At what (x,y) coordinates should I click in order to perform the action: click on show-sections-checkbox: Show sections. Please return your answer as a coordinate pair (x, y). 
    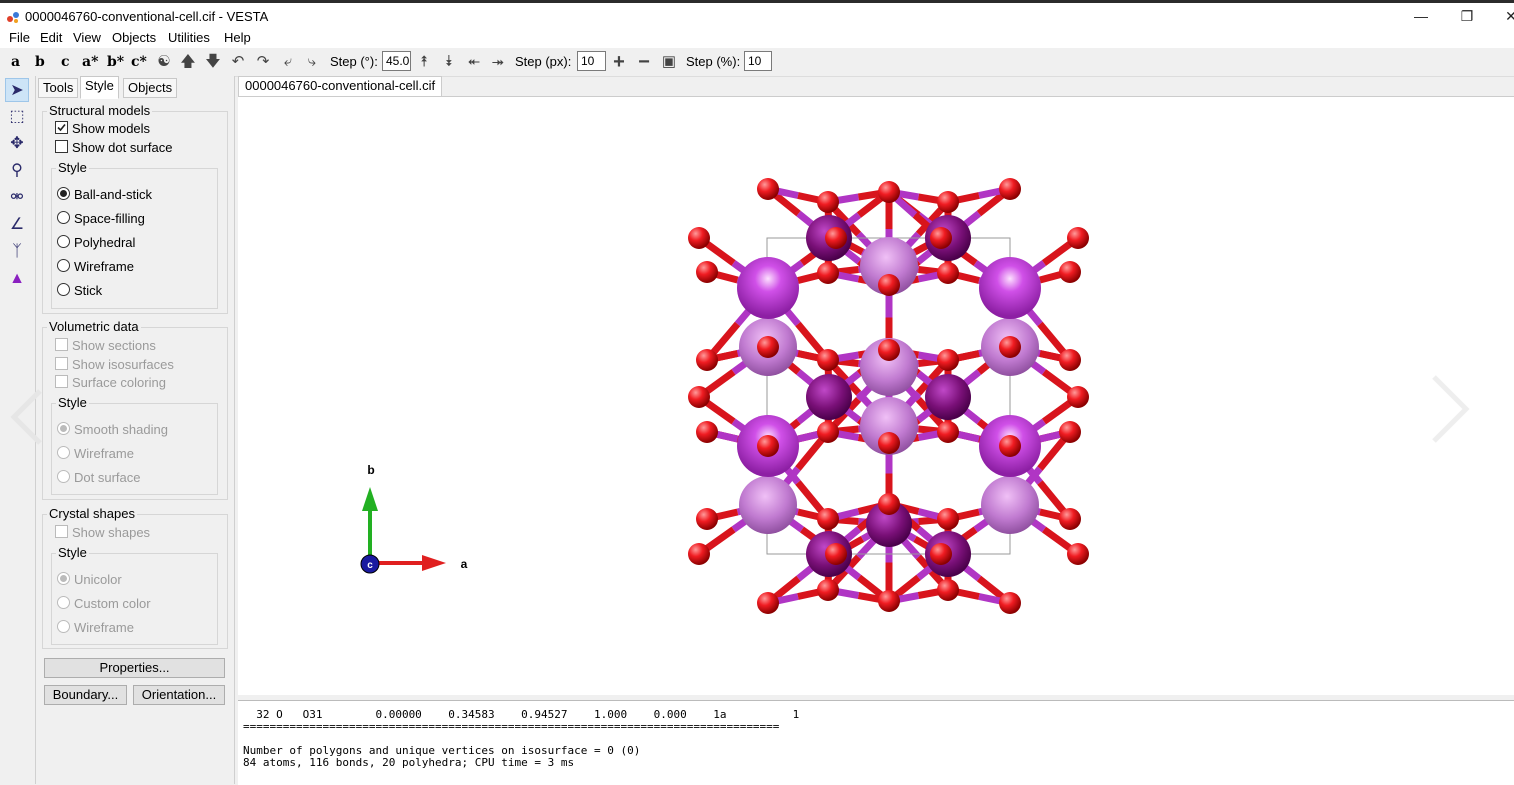
    Looking at the image, I should click on (105, 345).